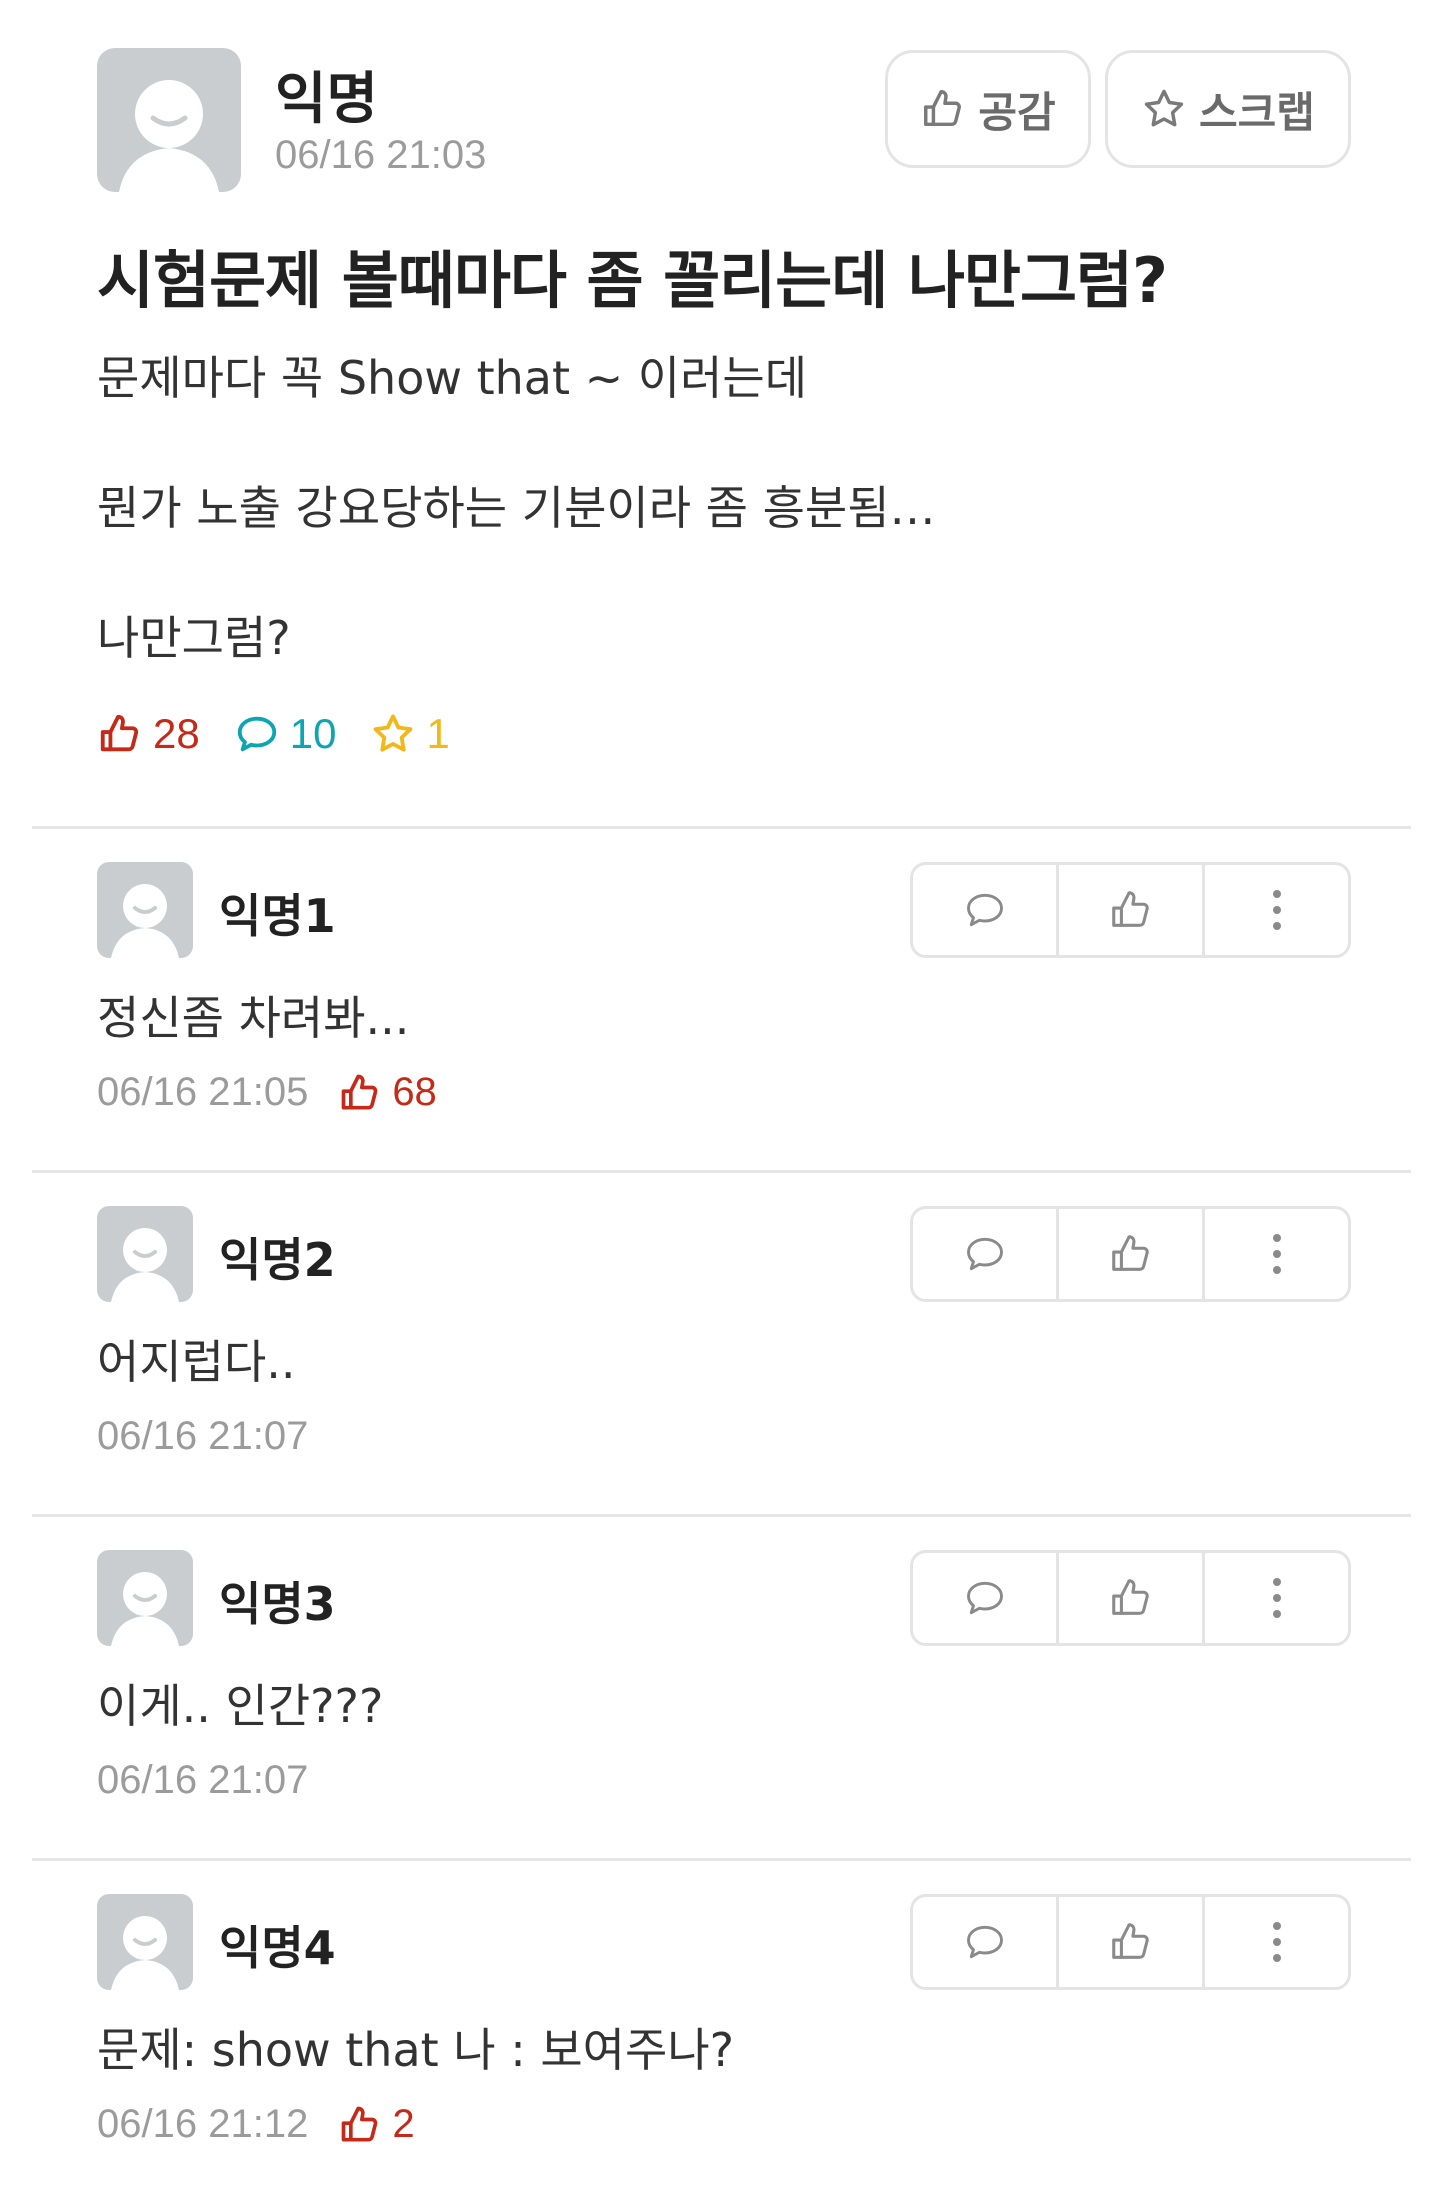  Describe the element at coordinates (277, 916) in the screenshot. I see `comment-author: 익명1` at that location.